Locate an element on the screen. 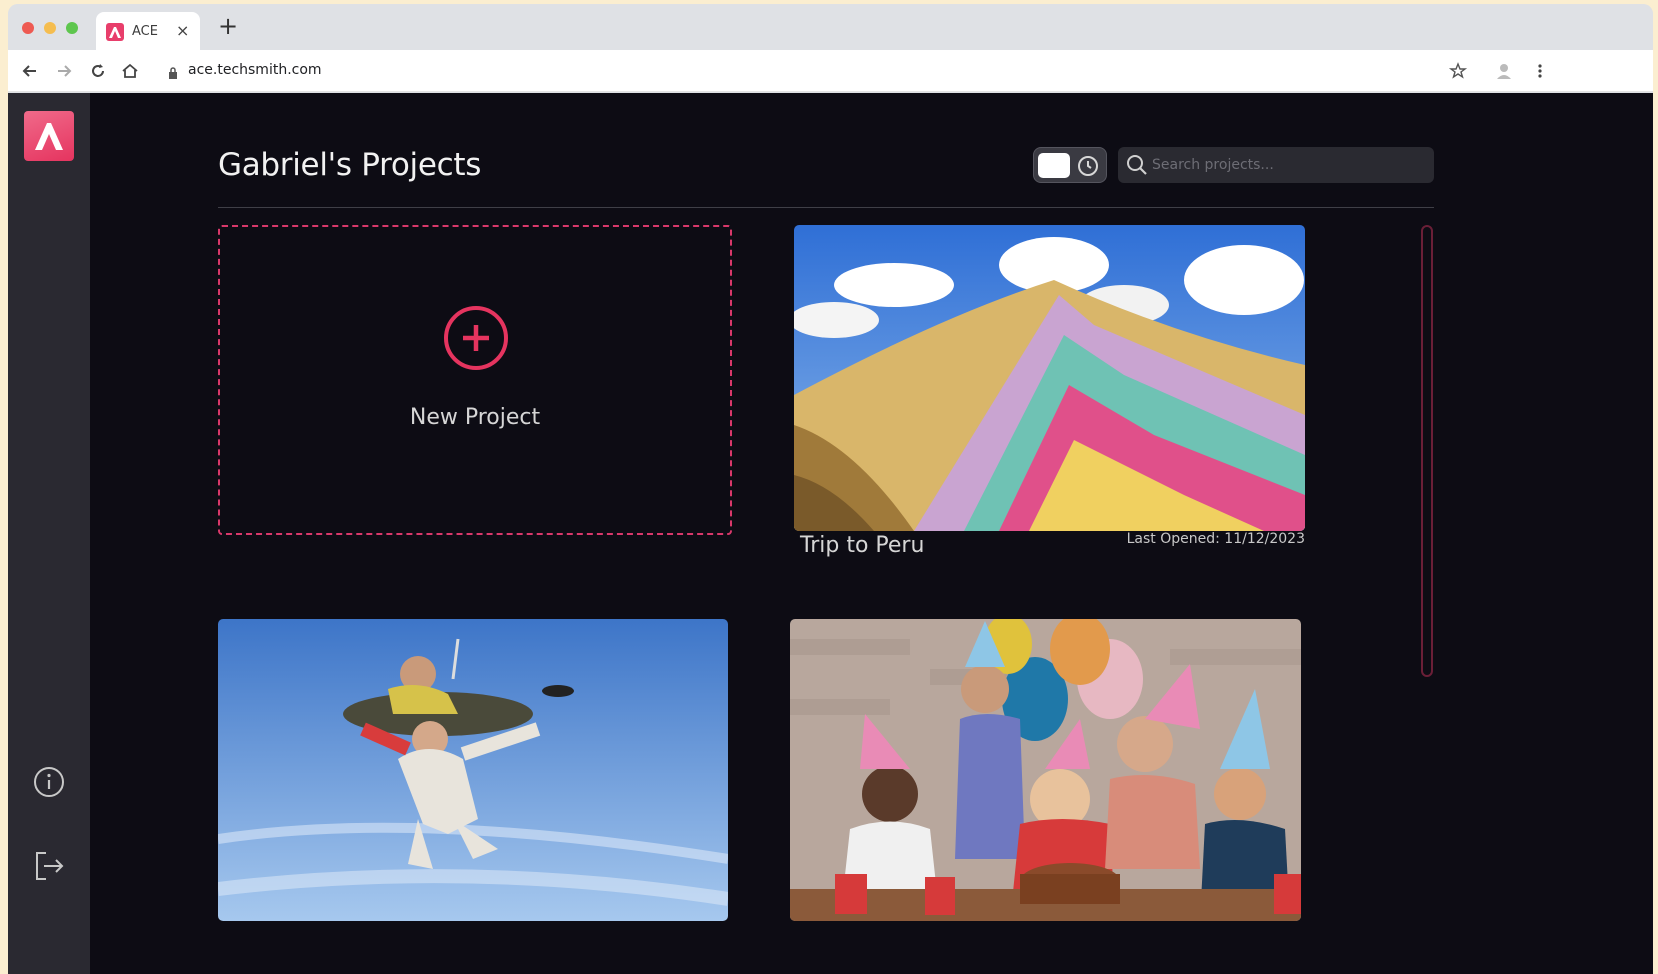 The height and width of the screenshot is (974, 1658). more-options-icon is located at coordinates (1540, 71).